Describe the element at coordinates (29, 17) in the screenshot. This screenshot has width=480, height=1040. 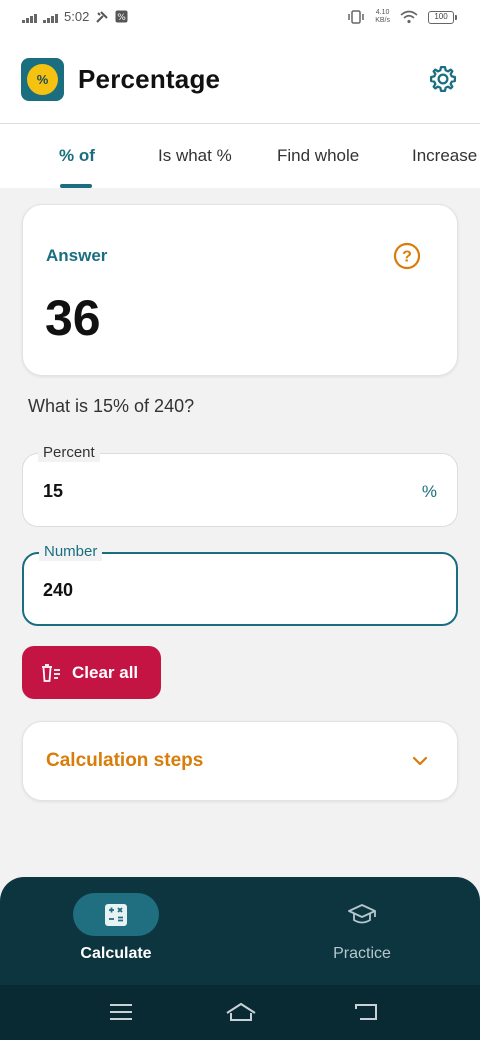
I see `signal-1-icon` at that location.